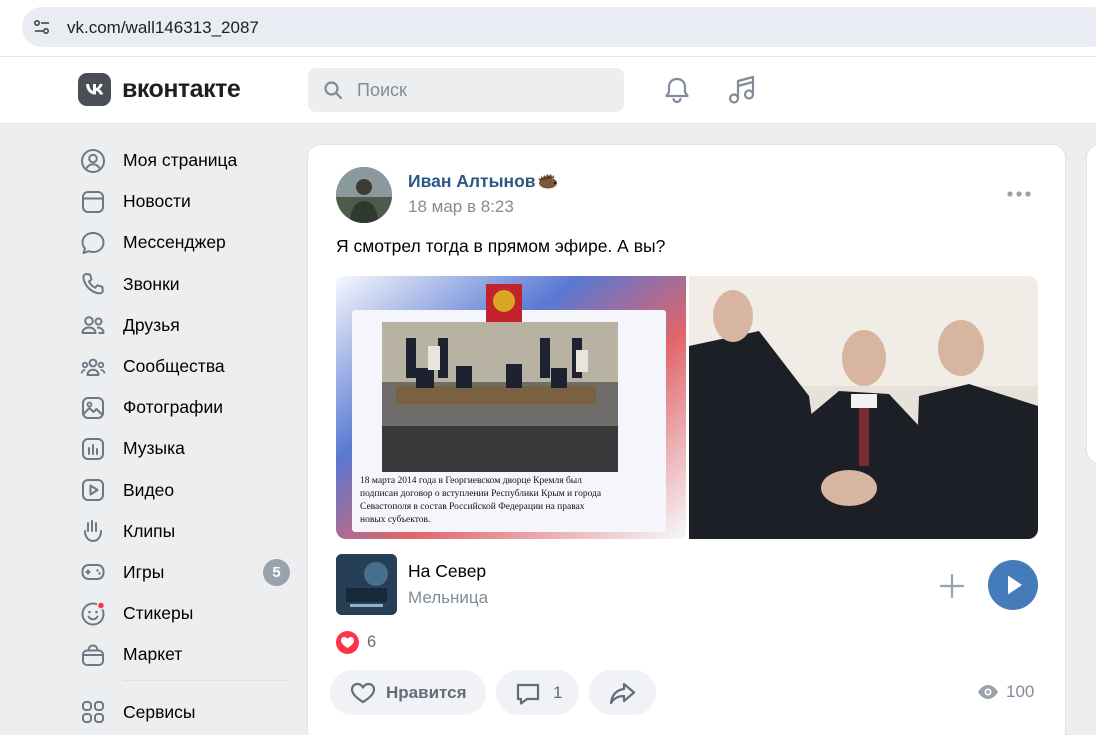 This screenshot has width=1096, height=735. I want to click on sidebar-item-news: Новости, so click(187, 201).